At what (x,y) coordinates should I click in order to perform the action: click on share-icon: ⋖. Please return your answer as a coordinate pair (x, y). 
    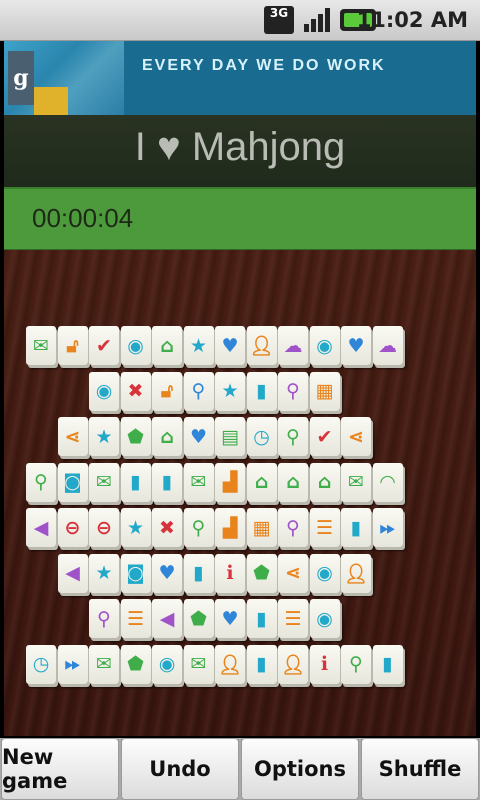
    Looking at the image, I should click on (72, 436).